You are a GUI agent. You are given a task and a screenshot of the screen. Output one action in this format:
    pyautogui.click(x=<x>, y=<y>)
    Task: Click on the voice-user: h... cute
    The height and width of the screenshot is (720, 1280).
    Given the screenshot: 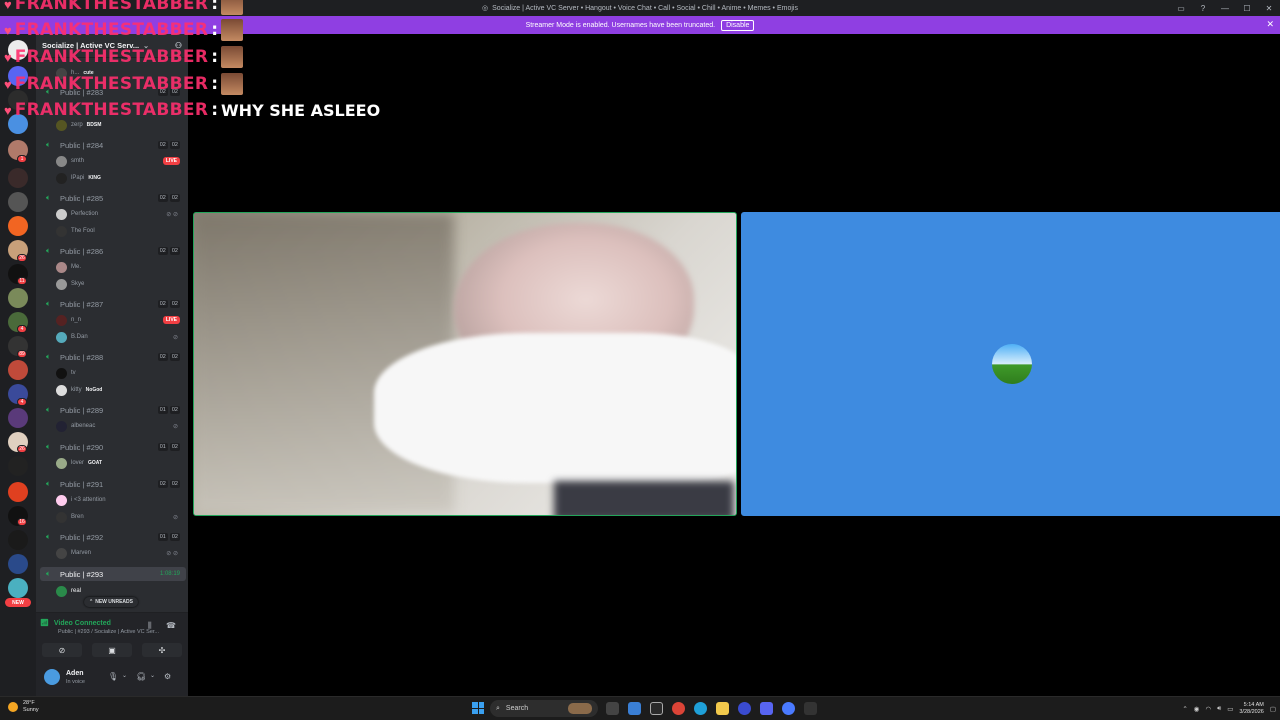 What is the action you would take?
    pyautogui.click(x=121, y=73)
    